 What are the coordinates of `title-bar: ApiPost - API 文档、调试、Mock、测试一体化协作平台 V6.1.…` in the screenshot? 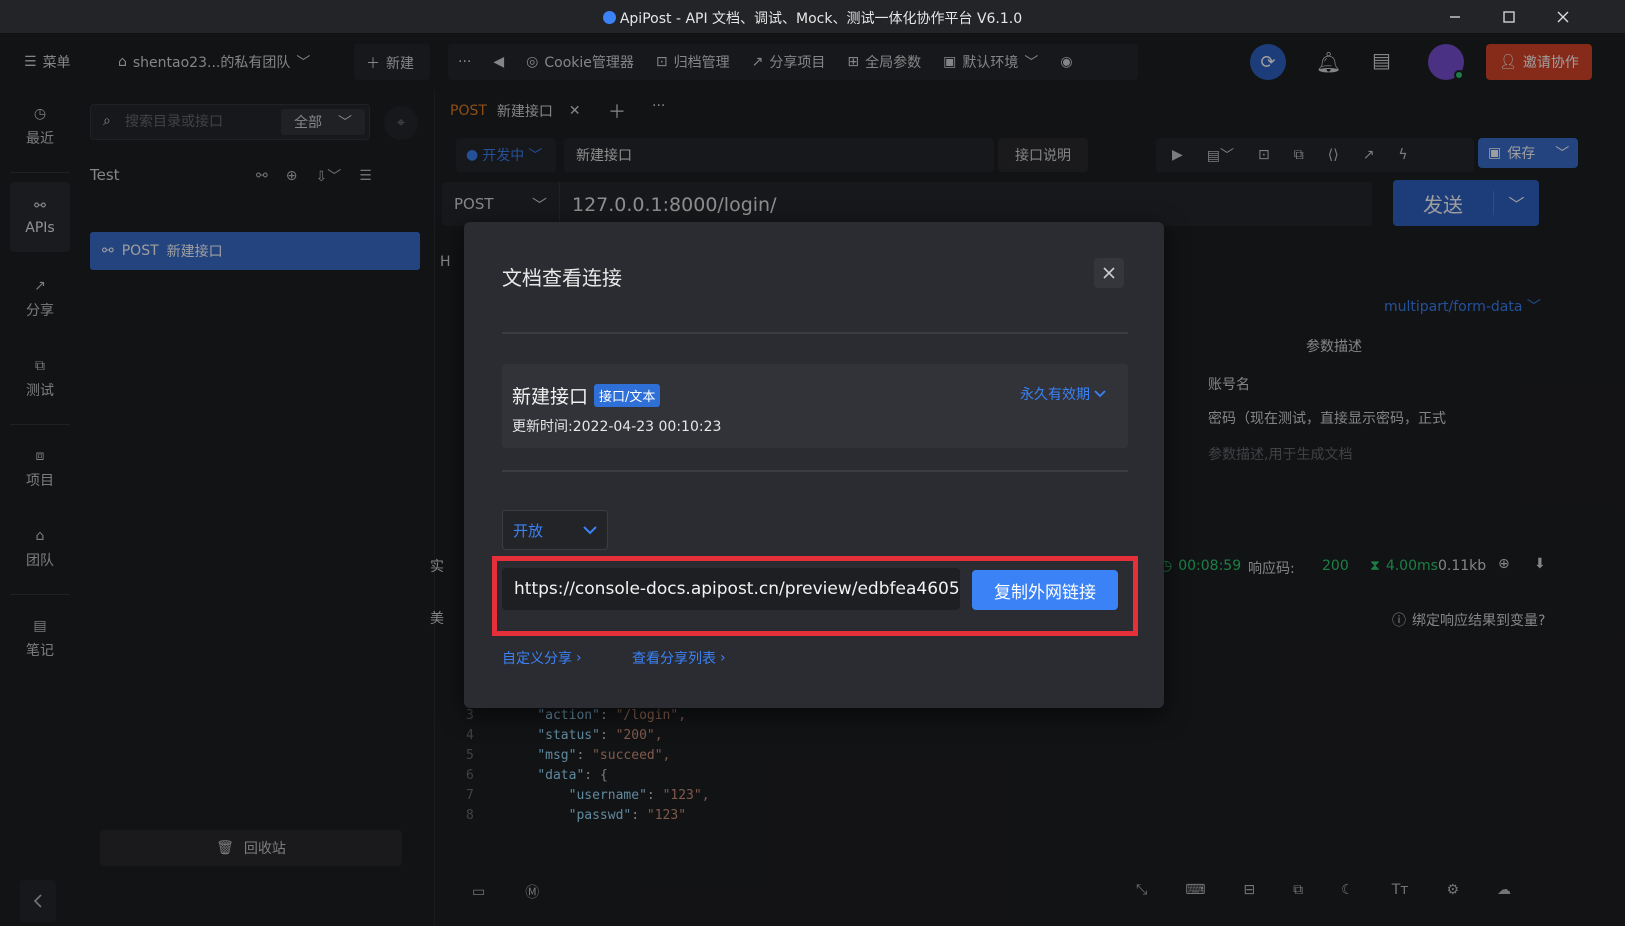 It's located at (812, 17).